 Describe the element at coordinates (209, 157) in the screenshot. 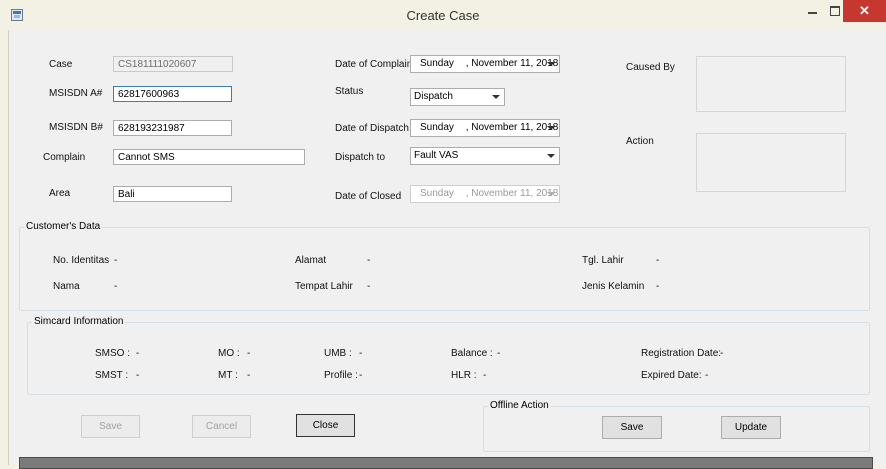

I see `complain-field: Cannot SMS` at that location.